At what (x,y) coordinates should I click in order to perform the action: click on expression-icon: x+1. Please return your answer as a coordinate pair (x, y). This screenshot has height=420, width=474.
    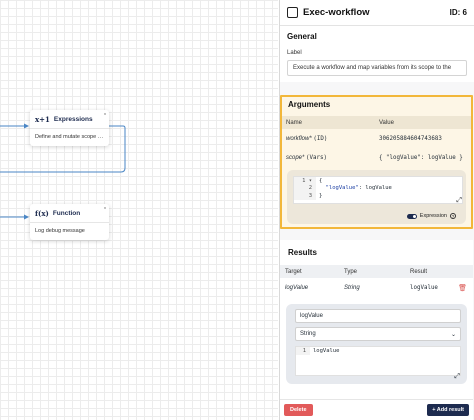
    Looking at the image, I should click on (42, 119).